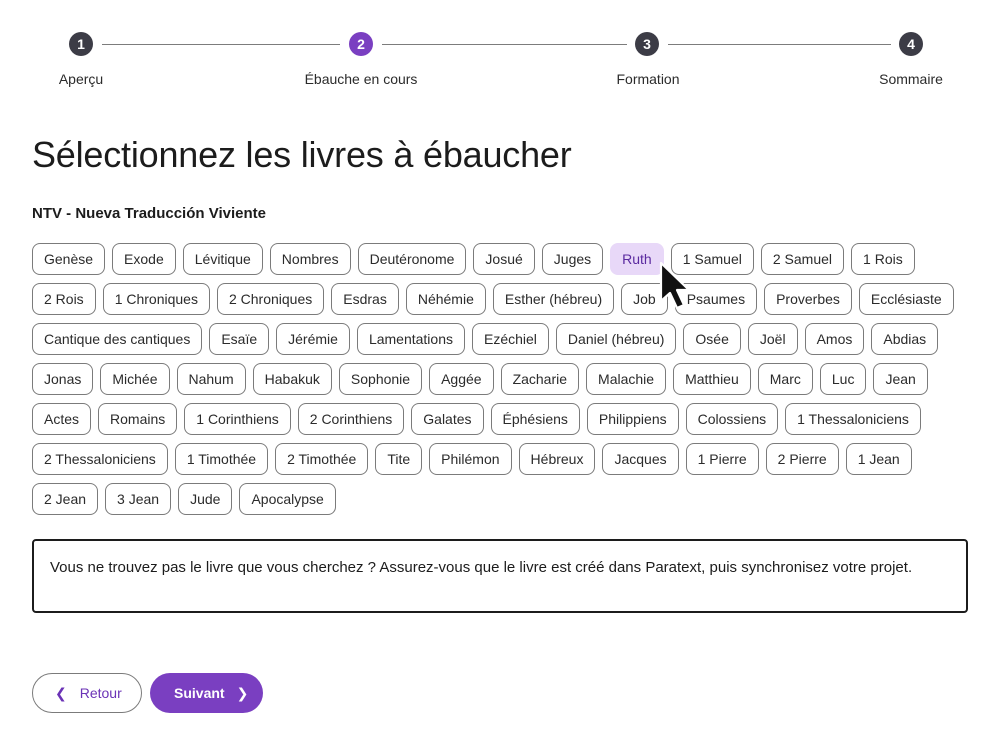 The width and height of the screenshot is (1000, 755). Describe the element at coordinates (905, 339) in the screenshot. I see `book-chip: Abdias` at that location.